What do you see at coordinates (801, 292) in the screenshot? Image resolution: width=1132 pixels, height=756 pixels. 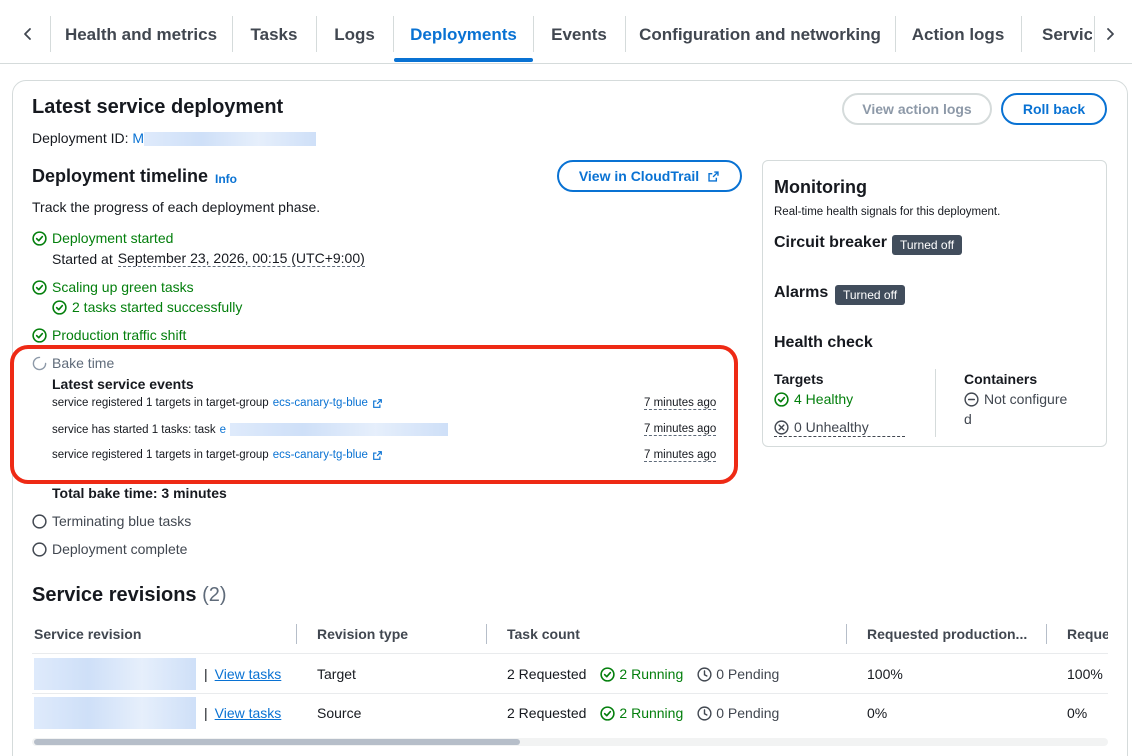 I see `alarms-label: Alarms` at bounding box center [801, 292].